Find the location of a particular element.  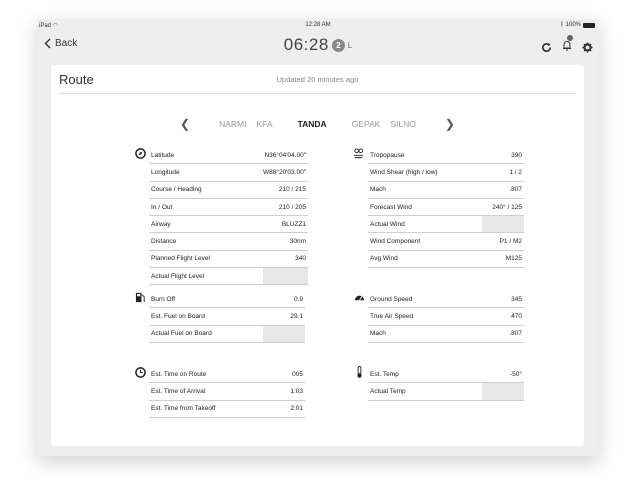

row-label: Ground Speed is located at coordinates (425, 300).